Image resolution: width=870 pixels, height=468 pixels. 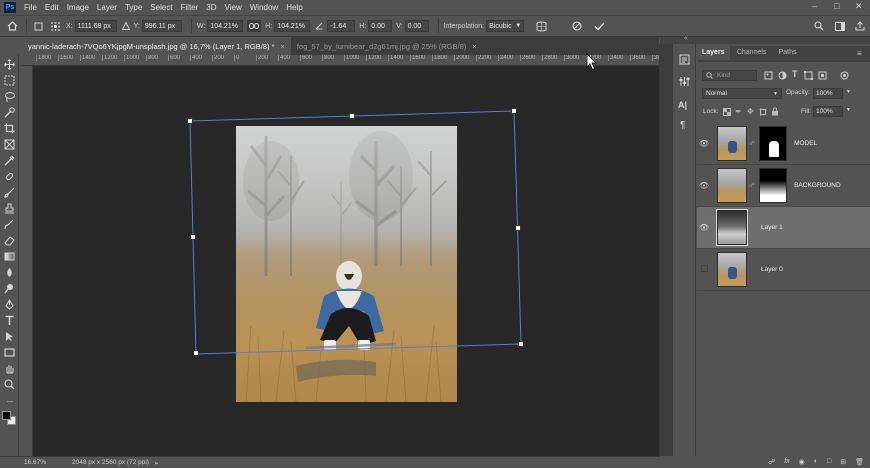 I want to click on path-selection-tool-icon, so click(x=9, y=336).